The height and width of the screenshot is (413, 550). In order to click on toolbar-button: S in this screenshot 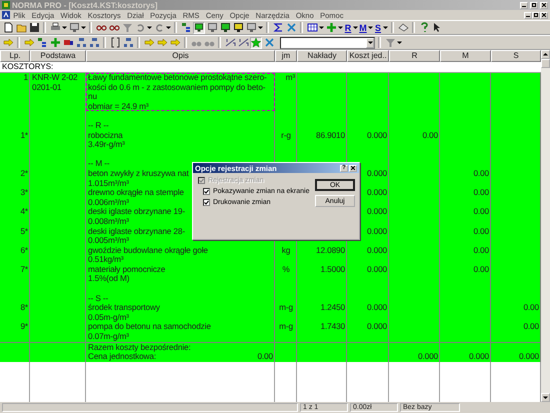, I will do `click(378, 27)`.